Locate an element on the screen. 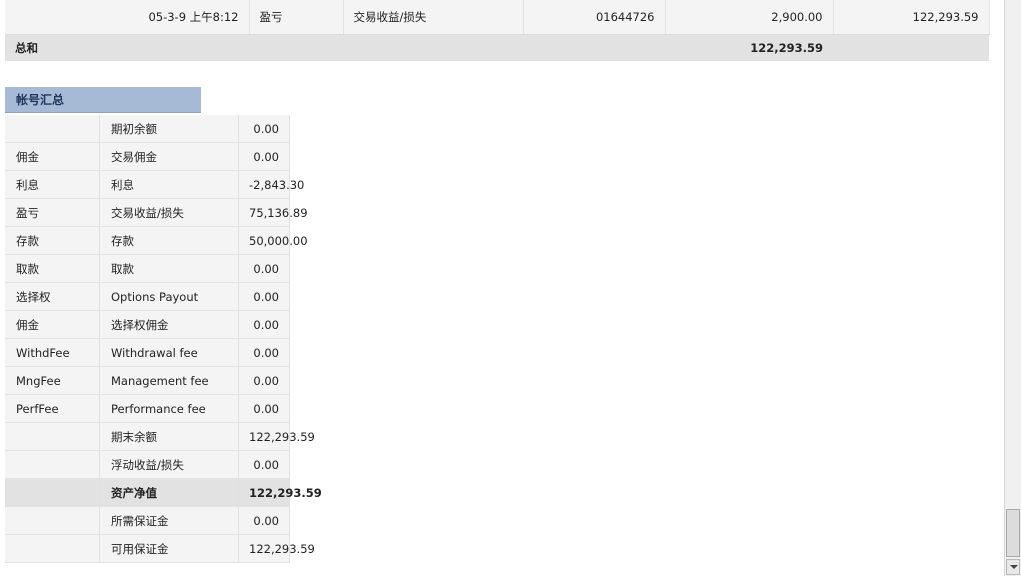 The height and width of the screenshot is (576, 1021). summary-name: 资产净值 is located at coordinates (169, 492).